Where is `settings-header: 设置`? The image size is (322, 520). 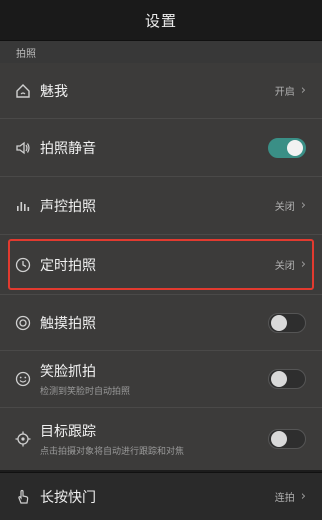
settings-header: 设置 is located at coordinates (161, 20).